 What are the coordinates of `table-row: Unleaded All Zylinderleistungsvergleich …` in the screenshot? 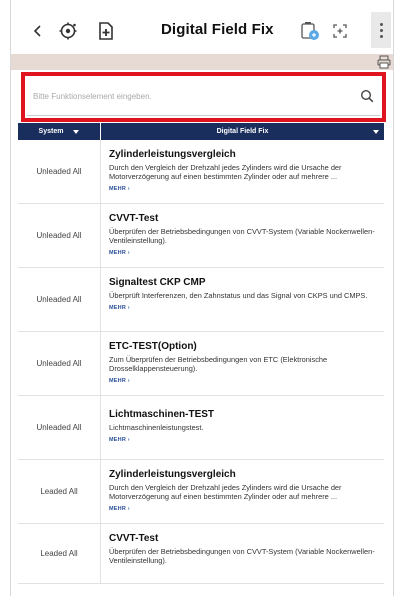 It's located at (201, 172).